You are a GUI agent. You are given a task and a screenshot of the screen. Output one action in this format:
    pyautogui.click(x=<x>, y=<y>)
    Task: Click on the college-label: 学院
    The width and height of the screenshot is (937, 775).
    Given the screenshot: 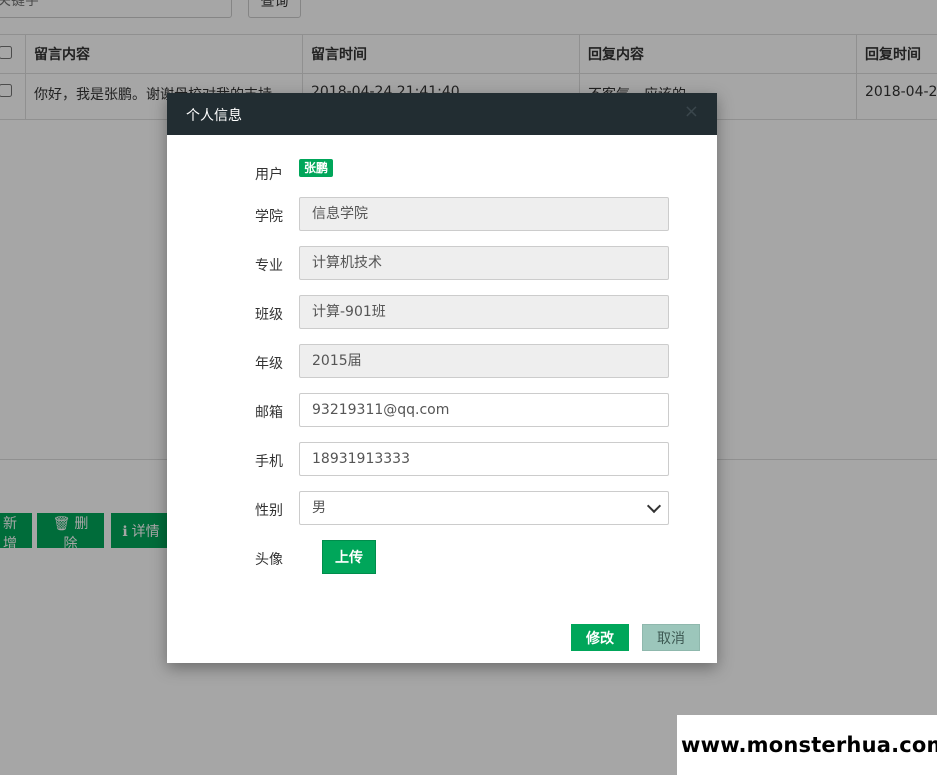 What is the action you would take?
    pyautogui.click(x=269, y=217)
    